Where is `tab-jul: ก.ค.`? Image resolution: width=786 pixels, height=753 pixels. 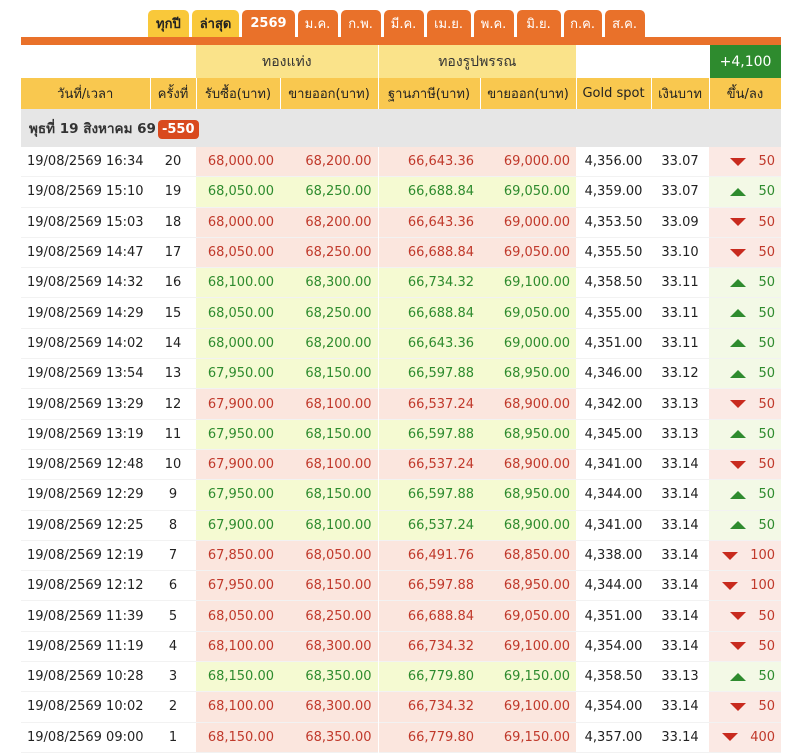
tab-jul: ก.ค. is located at coordinates (582, 23).